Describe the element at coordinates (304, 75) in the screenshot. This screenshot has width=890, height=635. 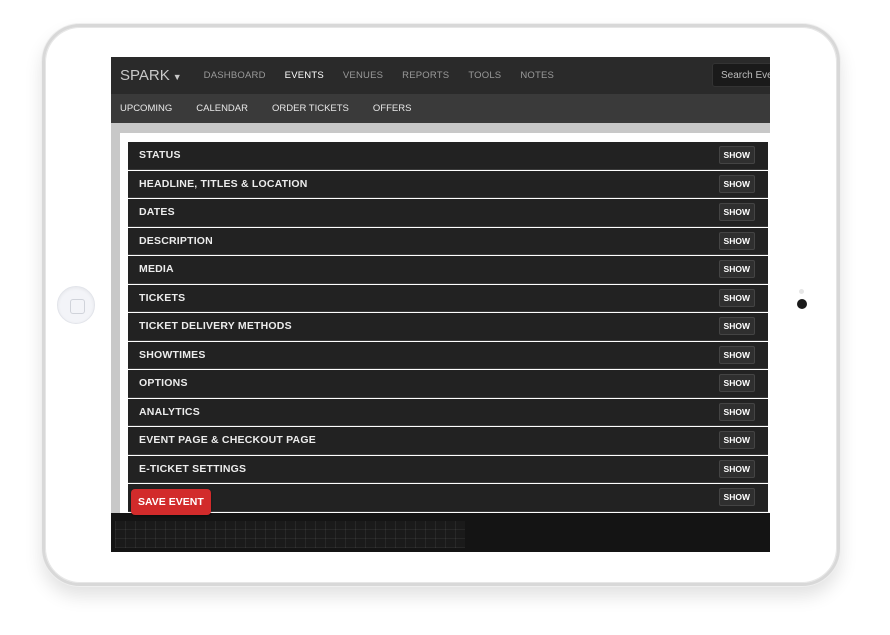
I see `nav-item-events: EVENTS` at that location.